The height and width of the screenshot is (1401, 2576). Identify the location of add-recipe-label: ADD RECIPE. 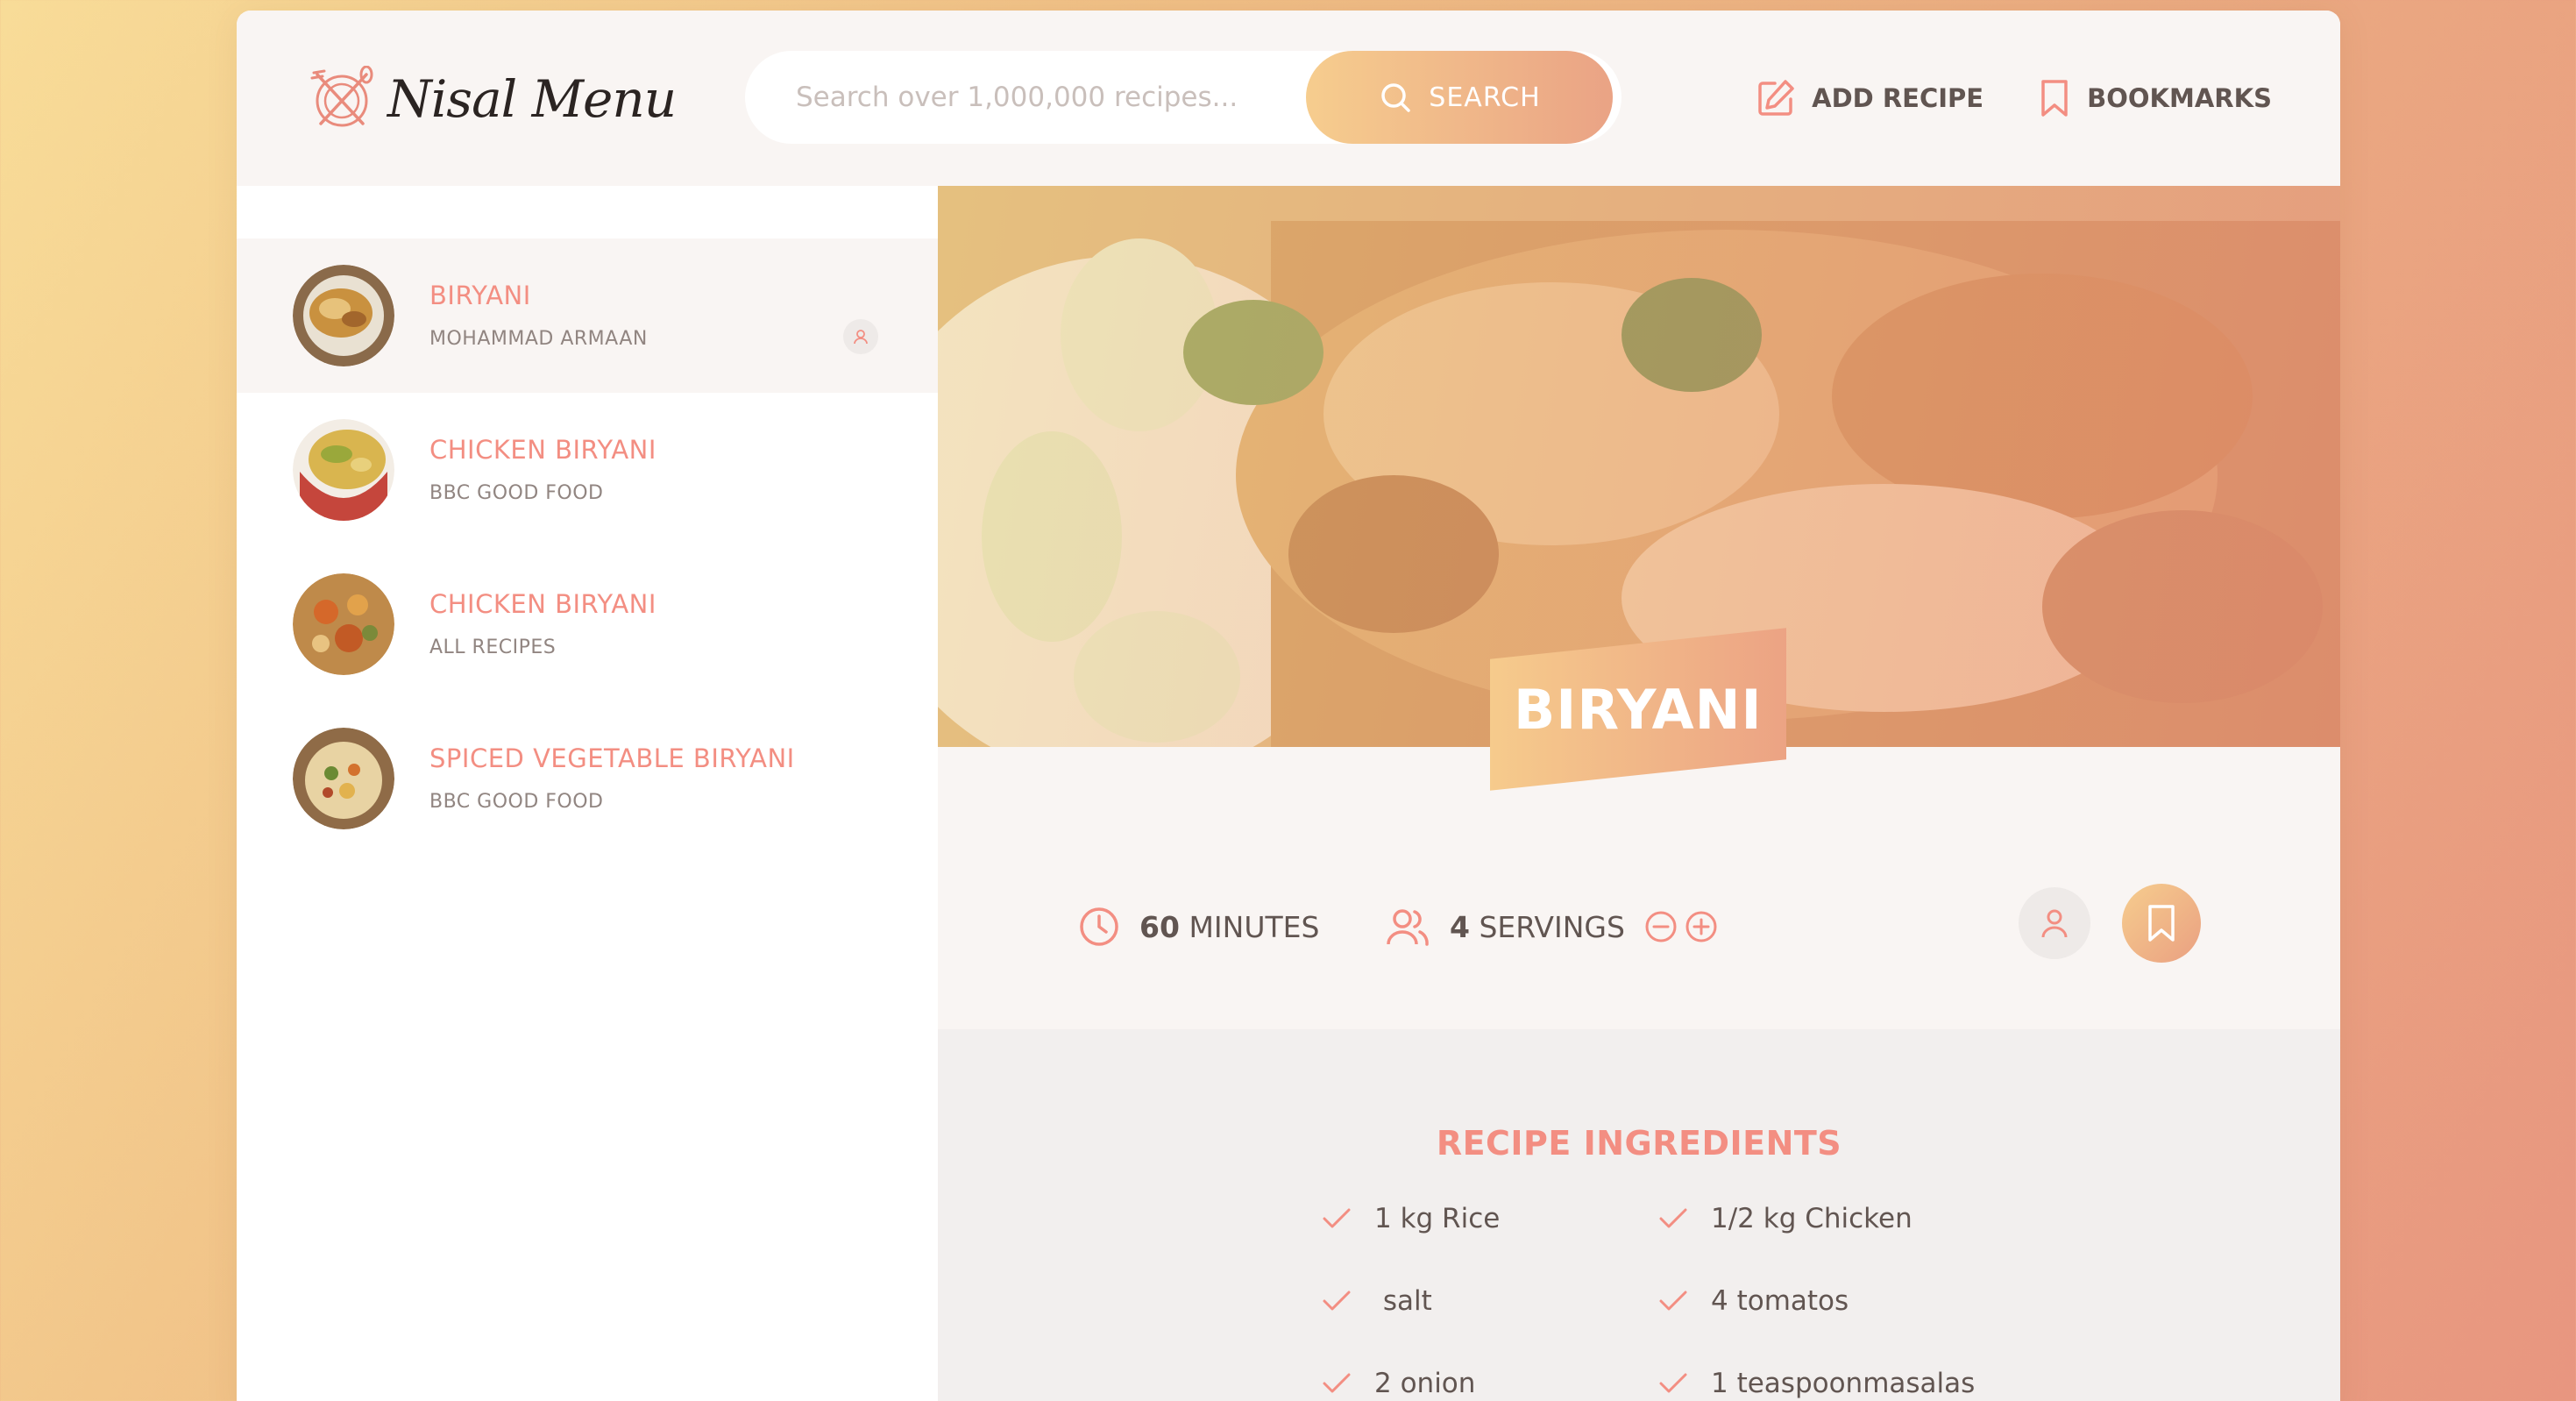
(1898, 98).